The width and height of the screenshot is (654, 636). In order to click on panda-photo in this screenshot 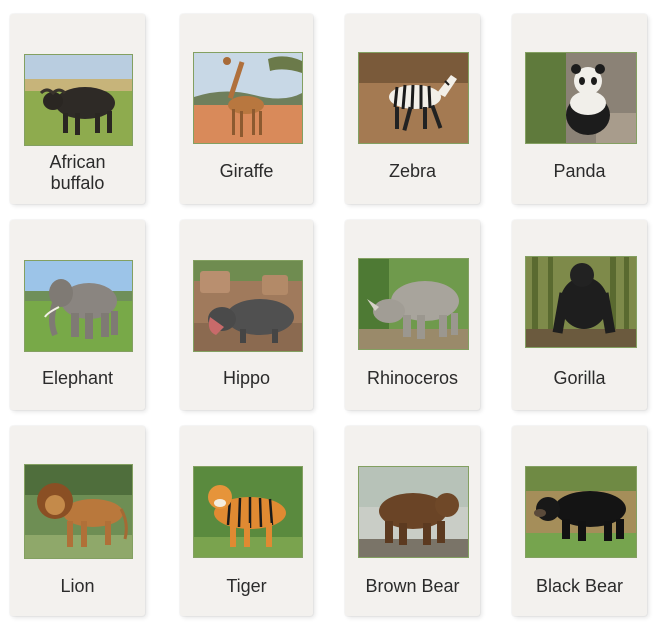, I will do `click(581, 98)`.